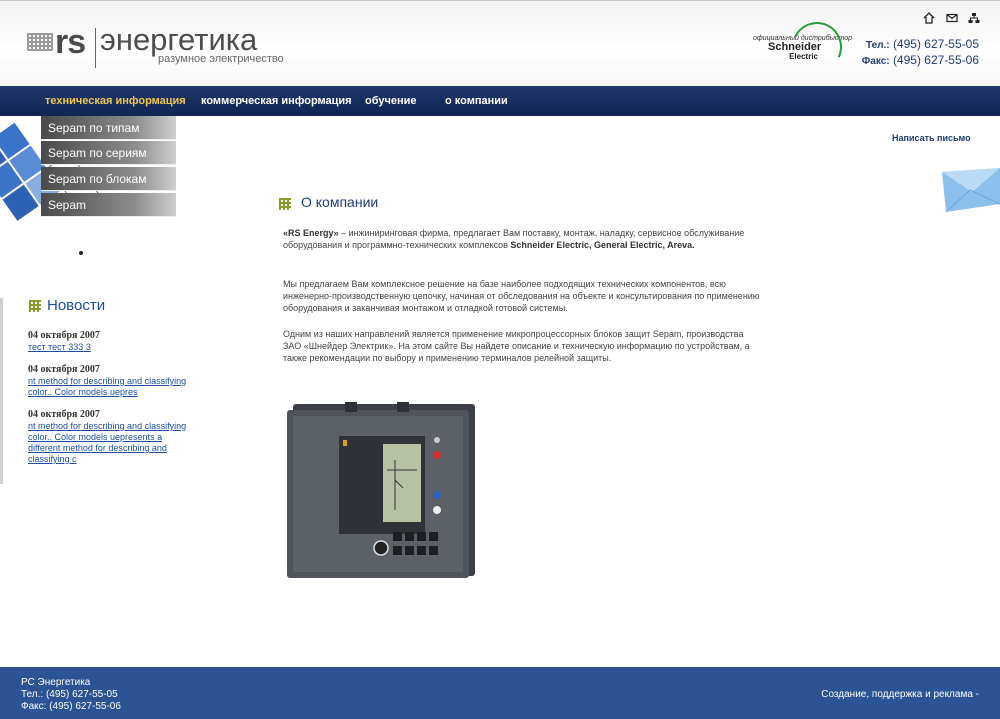 The image size is (1000, 719). What do you see at coordinates (381, 490) in the screenshot?
I see `sepam-device-image` at bounding box center [381, 490].